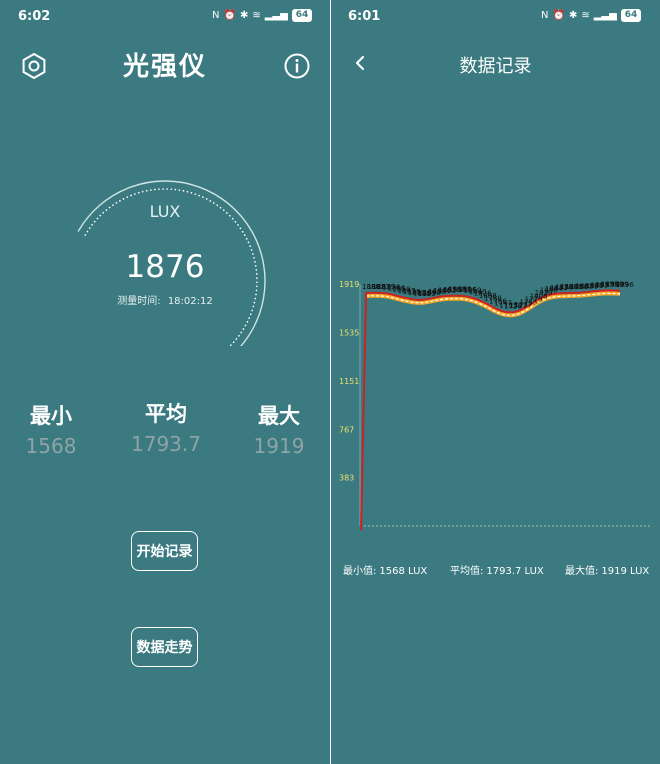  Describe the element at coordinates (515, 571) in the screenshot. I see `summary-avg-value: 1793.7 LUX` at that location.